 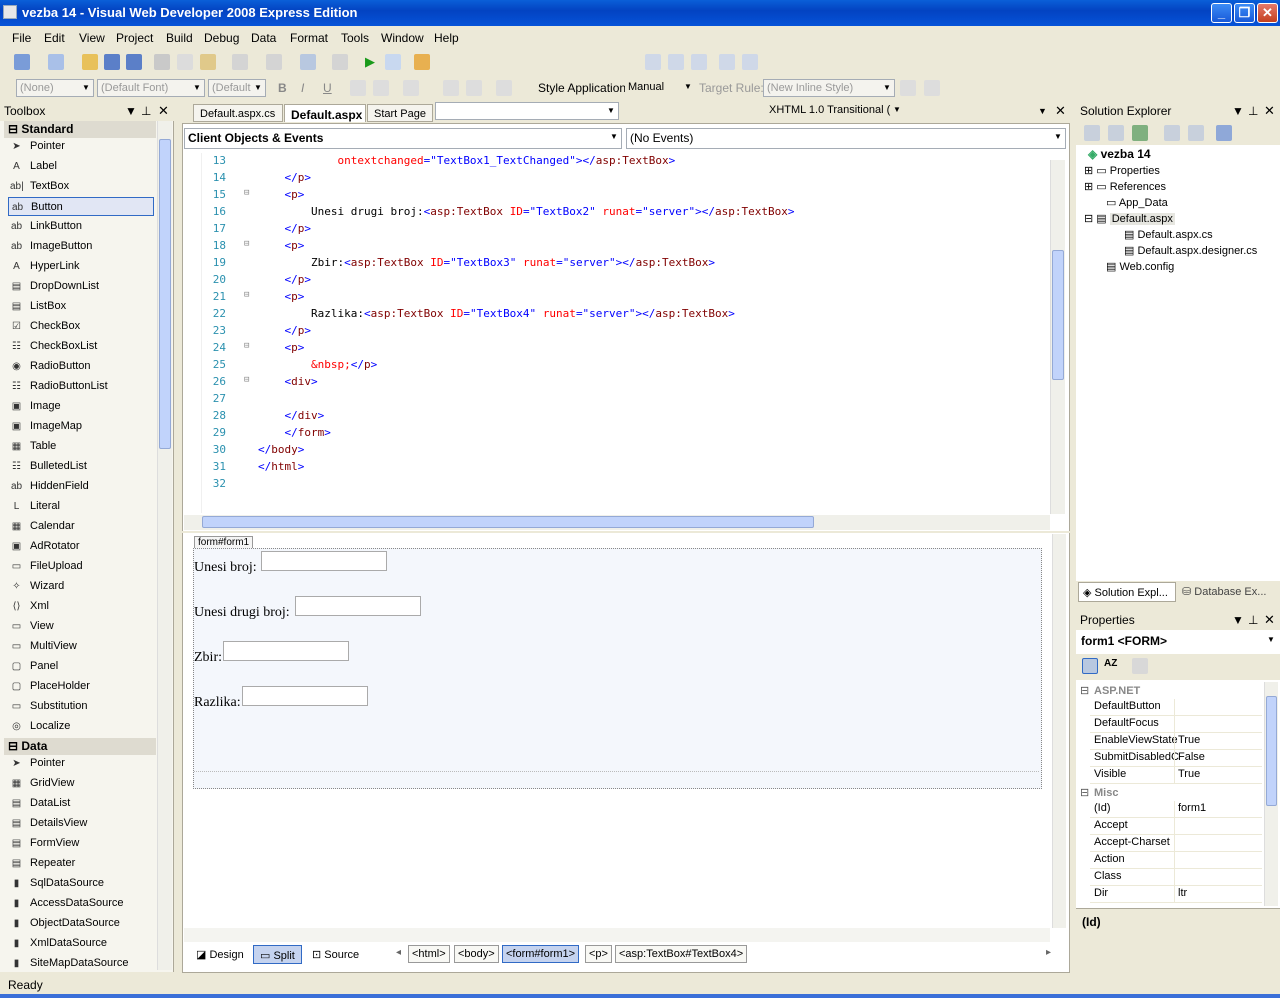 I want to click on menu-build: Build, so click(x=179, y=38).